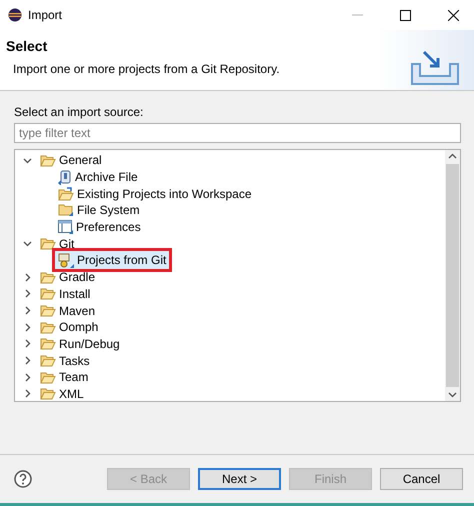 The width and height of the screenshot is (474, 506). I want to click on import-icon, so click(435, 68).